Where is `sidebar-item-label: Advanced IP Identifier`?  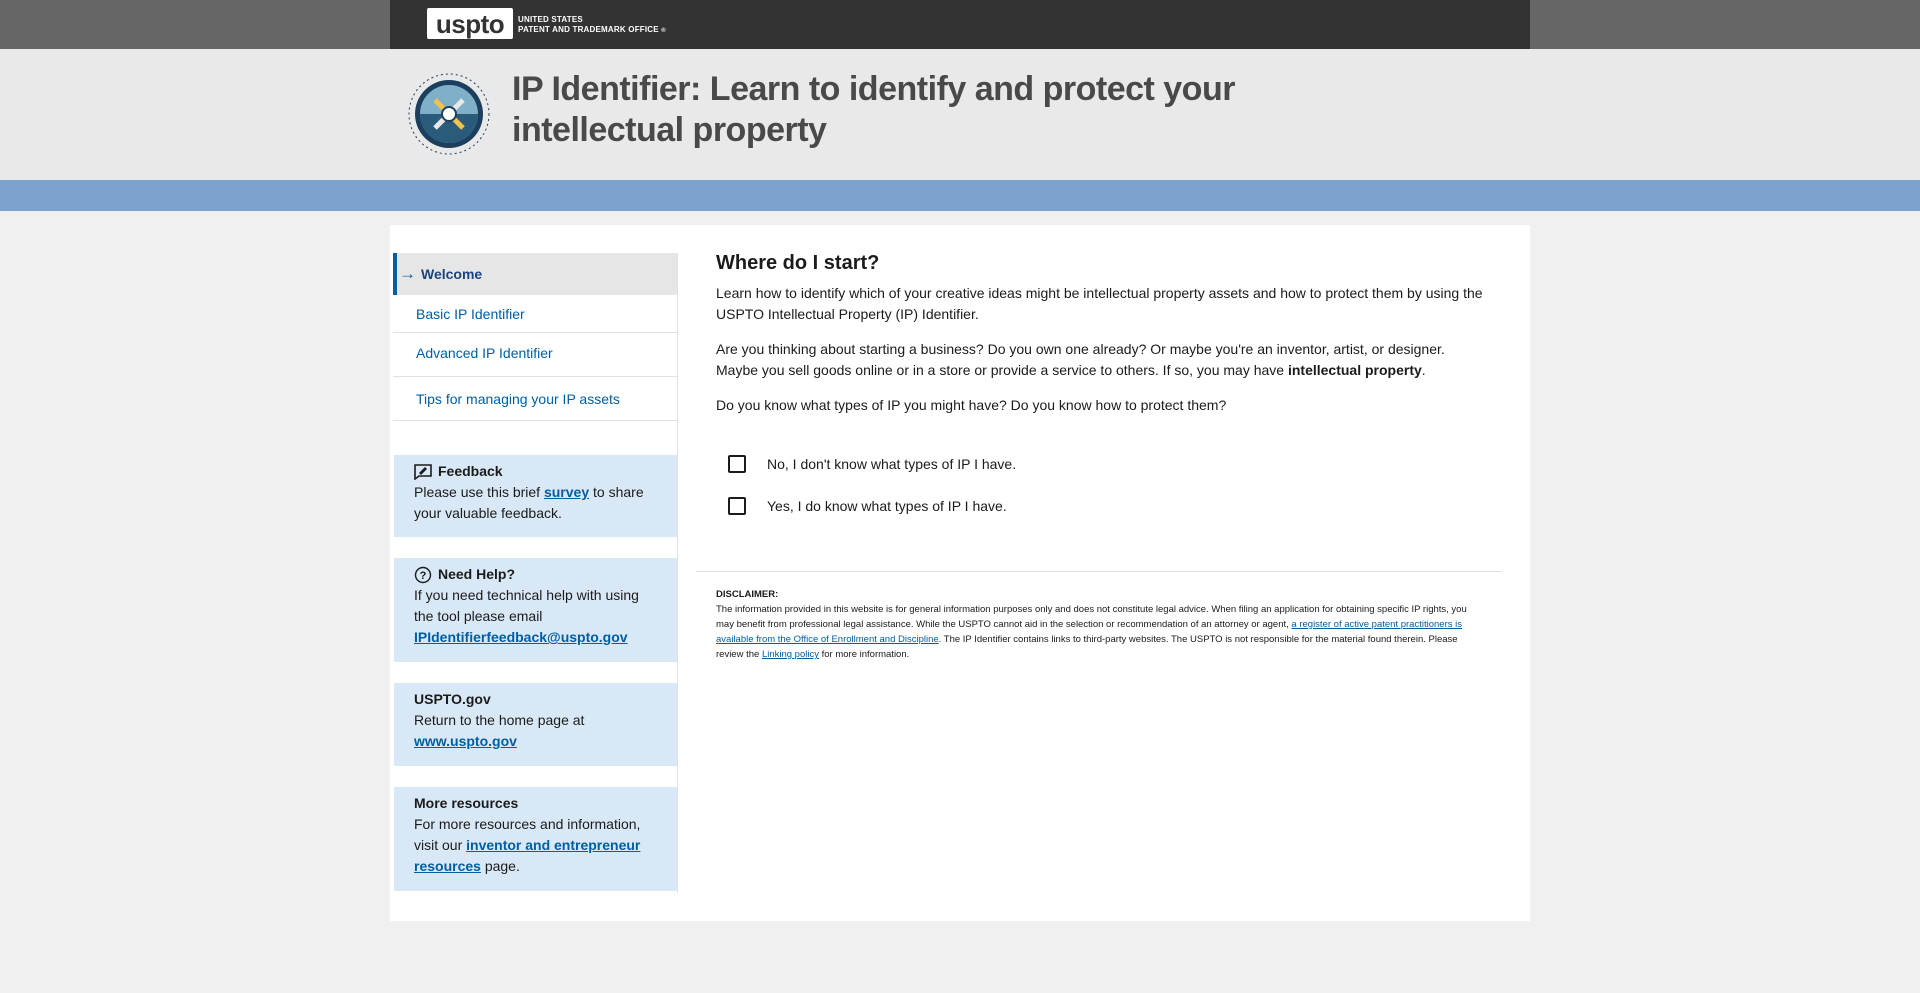
sidebar-item-label: Advanced IP Identifier is located at coordinates (484, 353).